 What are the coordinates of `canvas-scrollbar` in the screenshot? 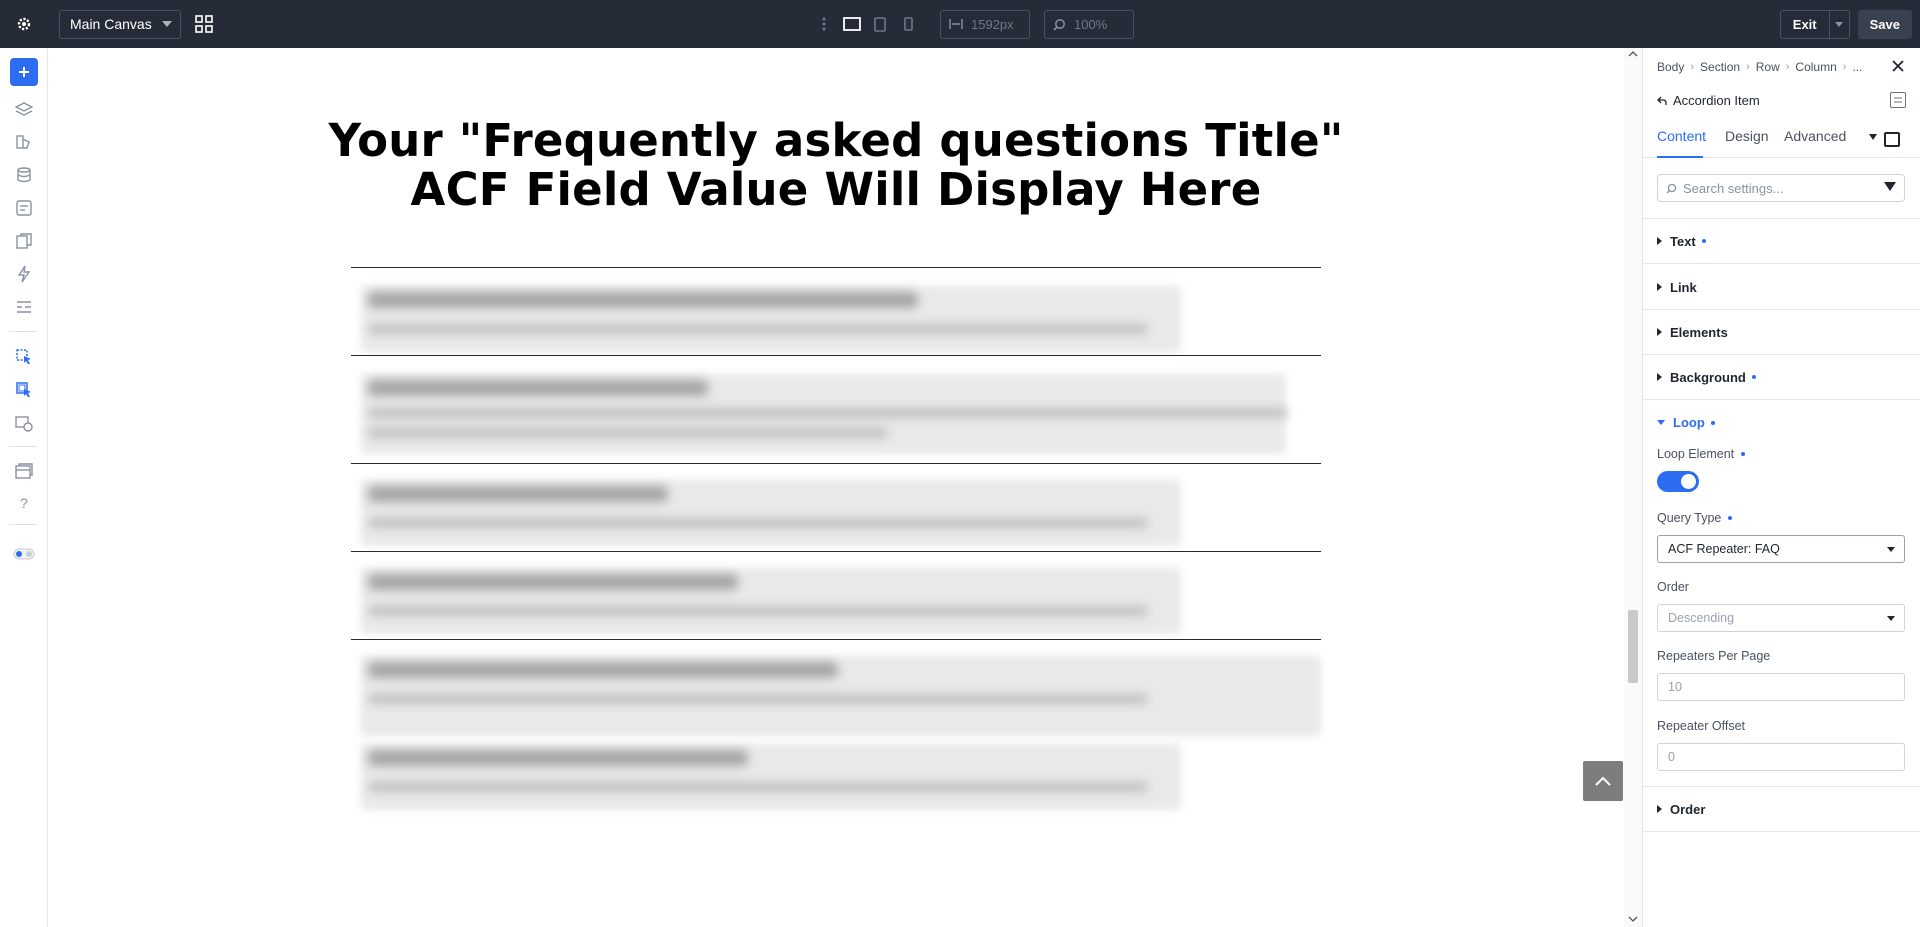 It's located at (1633, 487).